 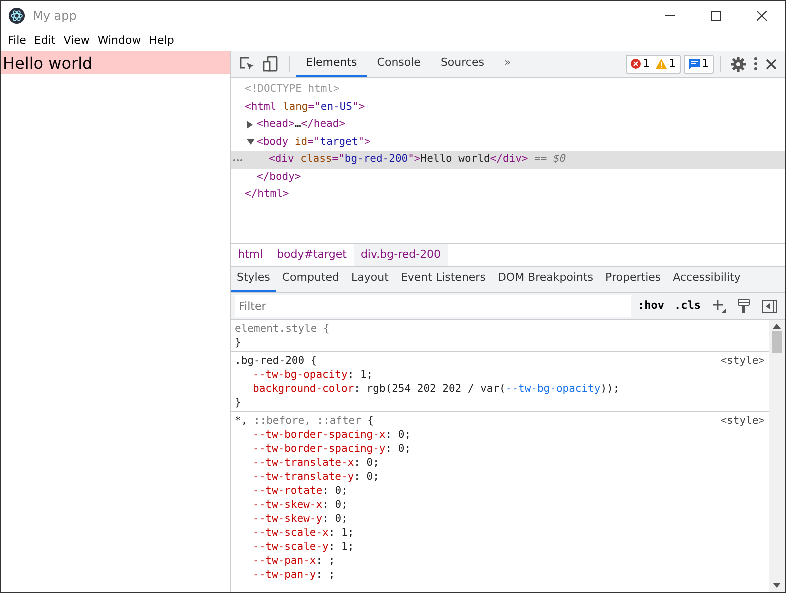 What do you see at coordinates (271, 64) in the screenshot?
I see `device-icon` at bounding box center [271, 64].